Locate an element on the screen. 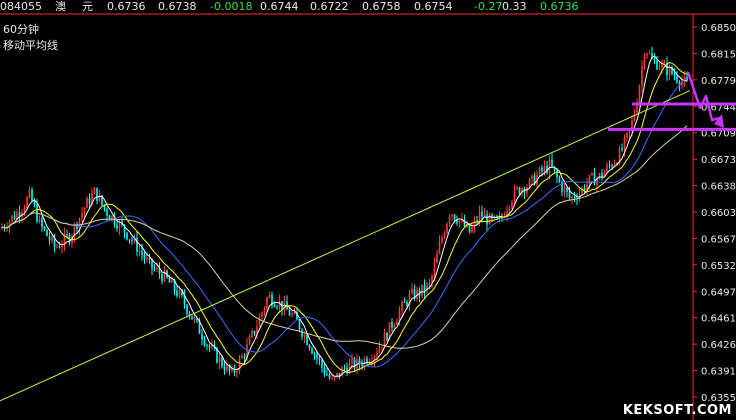 The width and height of the screenshot is (736, 420). annotation-arrowhead is located at coordinates (719, 121).